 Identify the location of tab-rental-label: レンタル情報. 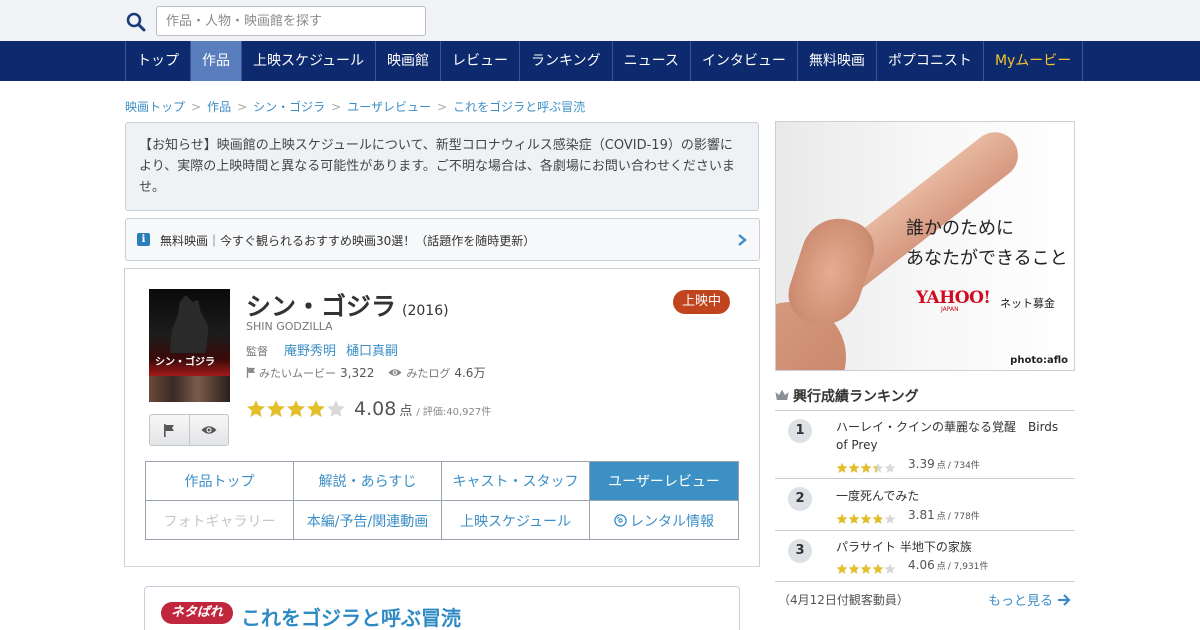
(672, 521).